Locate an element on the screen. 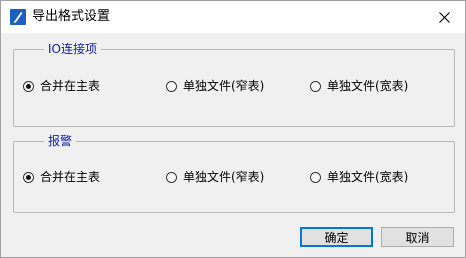 Image resolution: width=466 pixels, height=258 pixels. group-title-alarm: 报警 is located at coordinates (60, 141).